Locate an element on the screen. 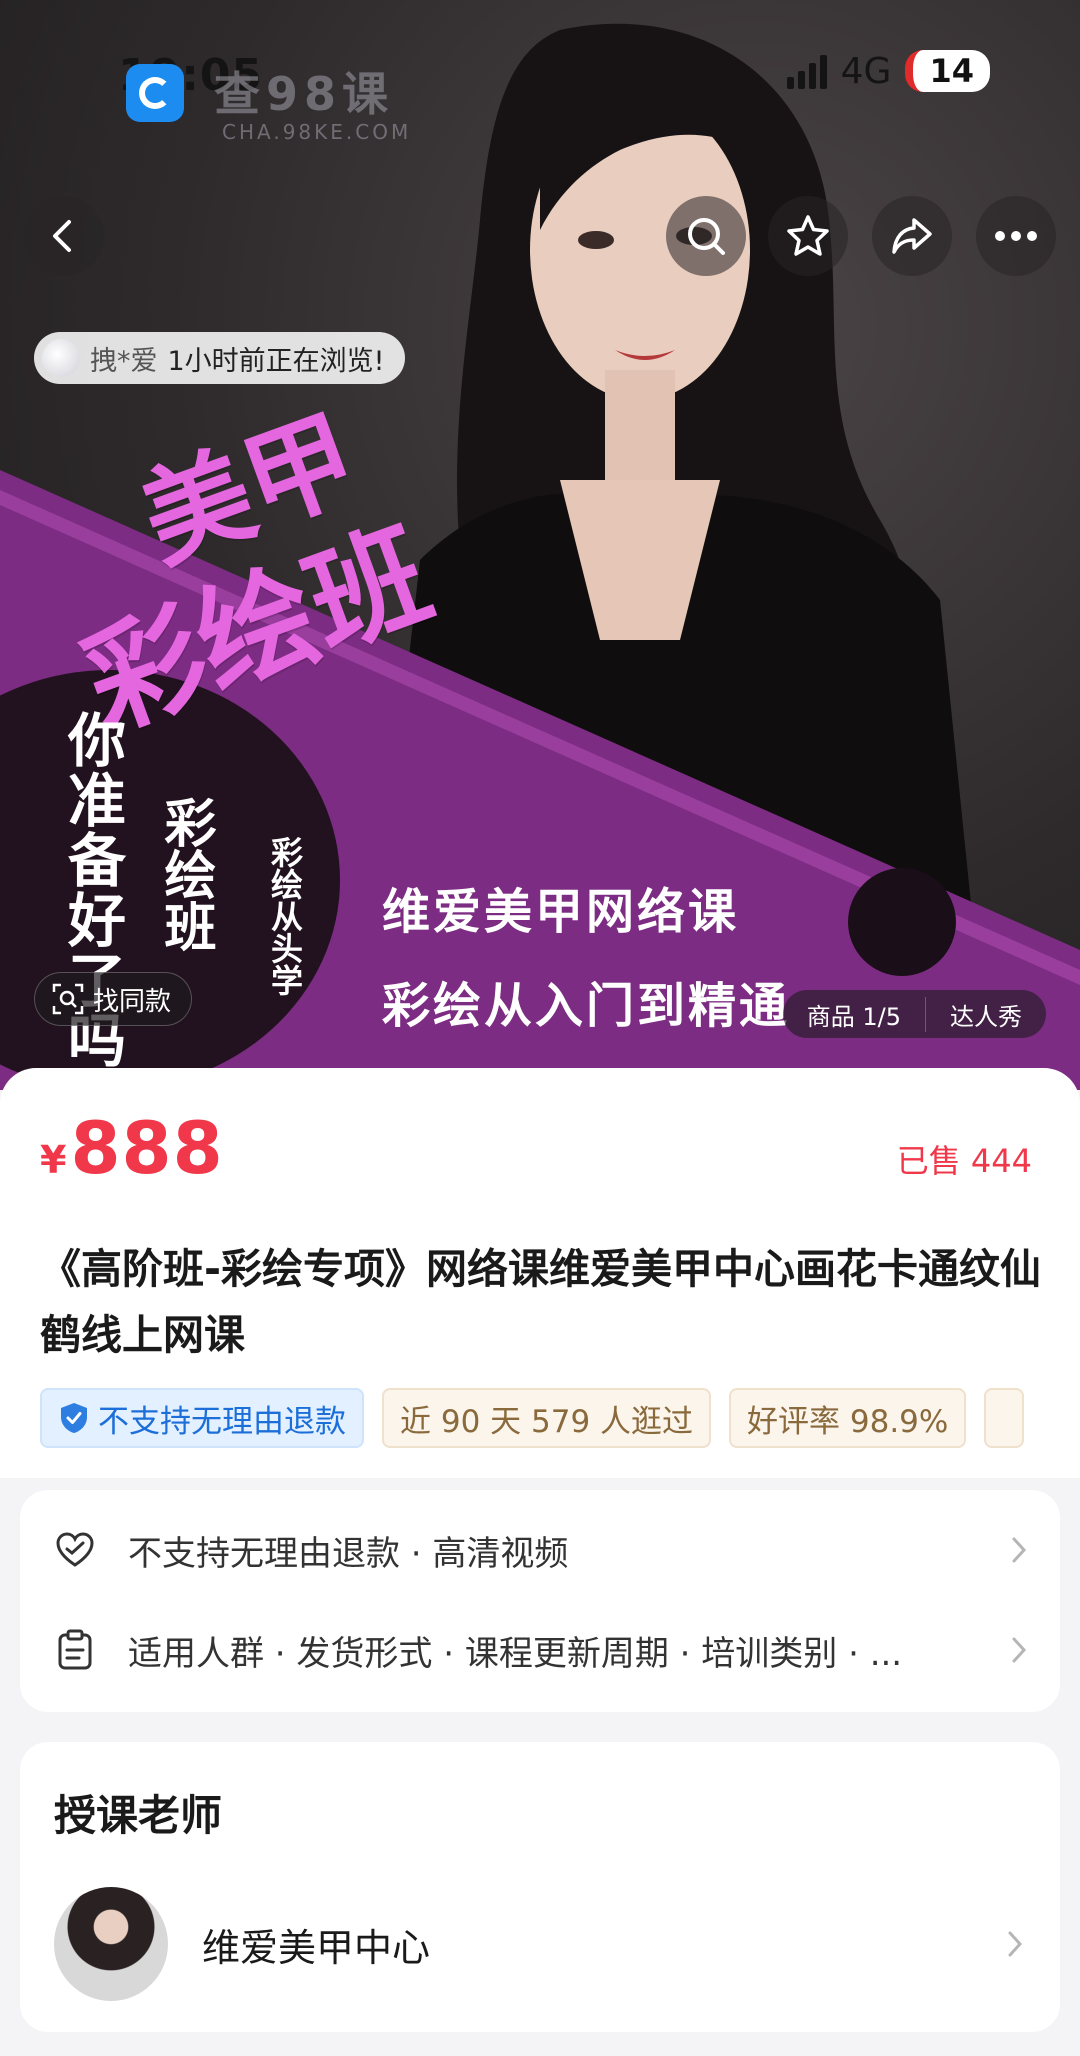  find-same-button: 找同款 is located at coordinates (113, 999).